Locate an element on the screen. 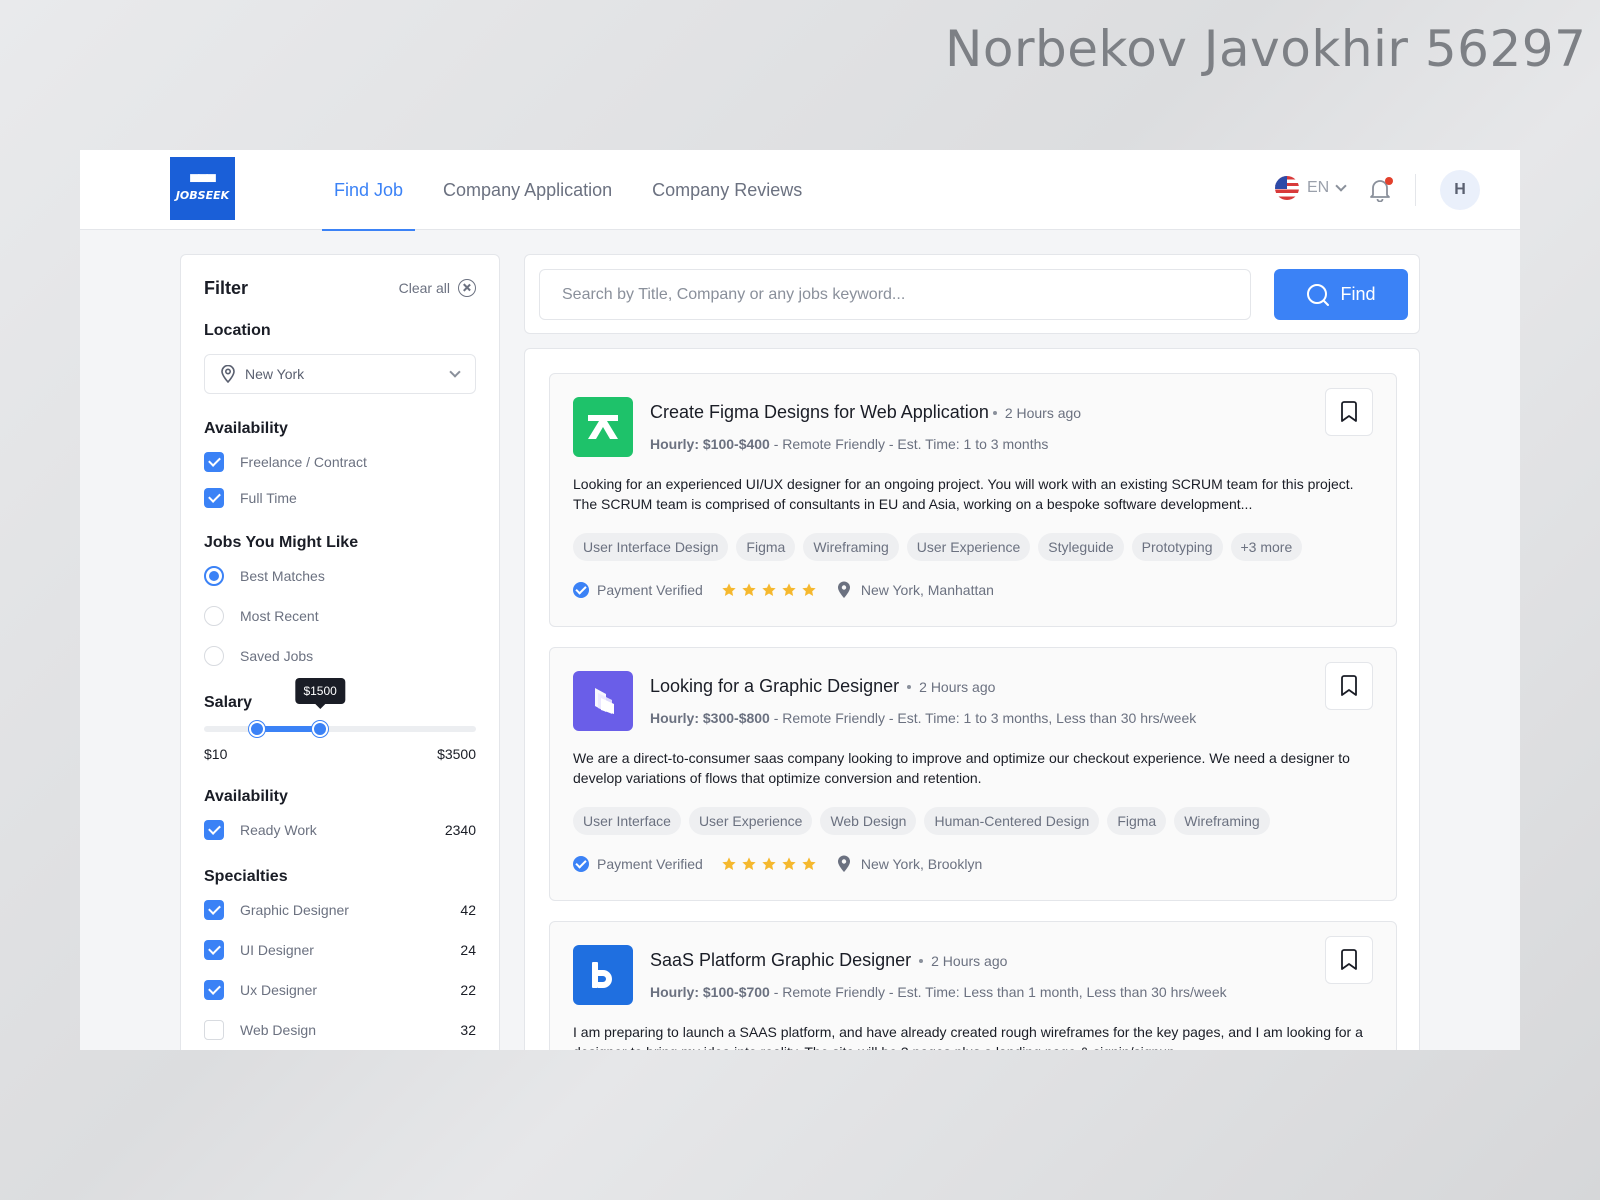 This screenshot has width=1600, height=1200. skill-tag: User Interface Design is located at coordinates (651, 547).